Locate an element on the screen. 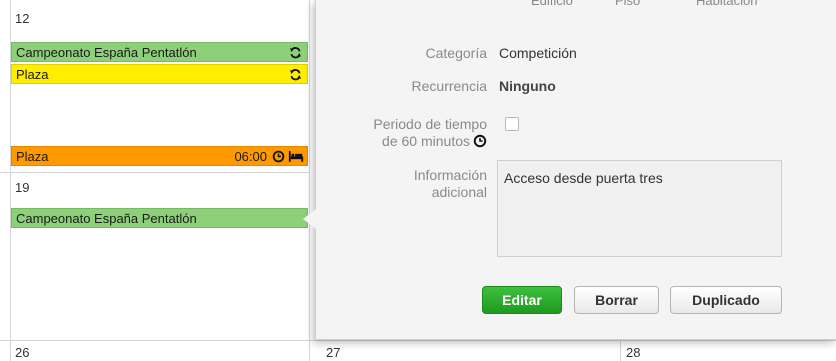 The width and height of the screenshot is (836, 361). delete-button: Borrar is located at coordinates (616, 300).